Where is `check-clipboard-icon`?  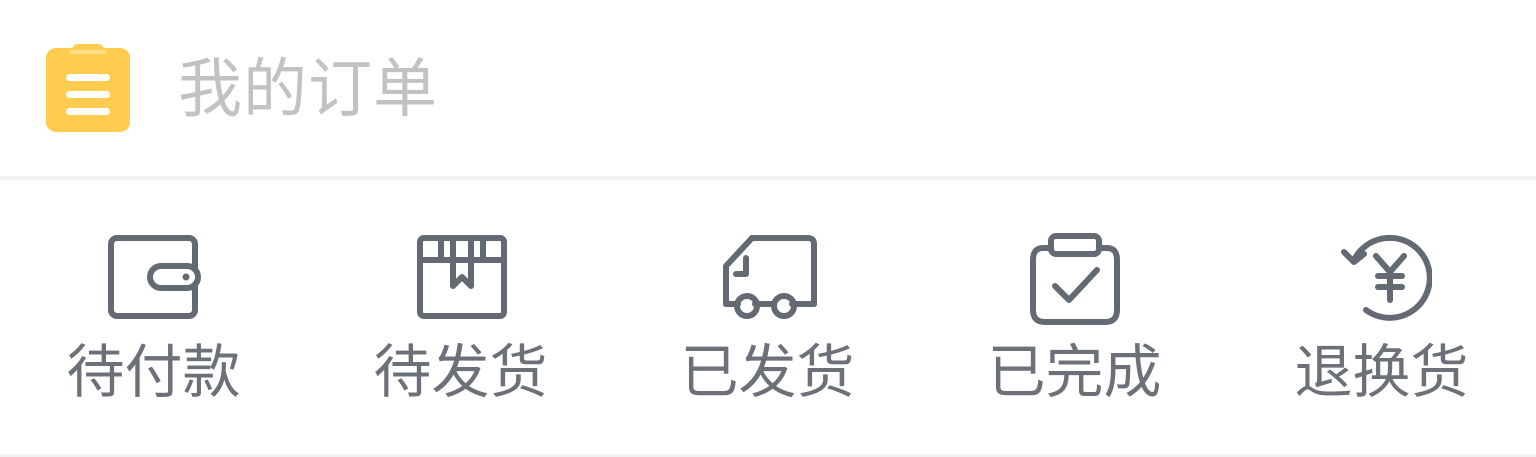
check-clipboard-icon is located at coordinates (1074, 279).